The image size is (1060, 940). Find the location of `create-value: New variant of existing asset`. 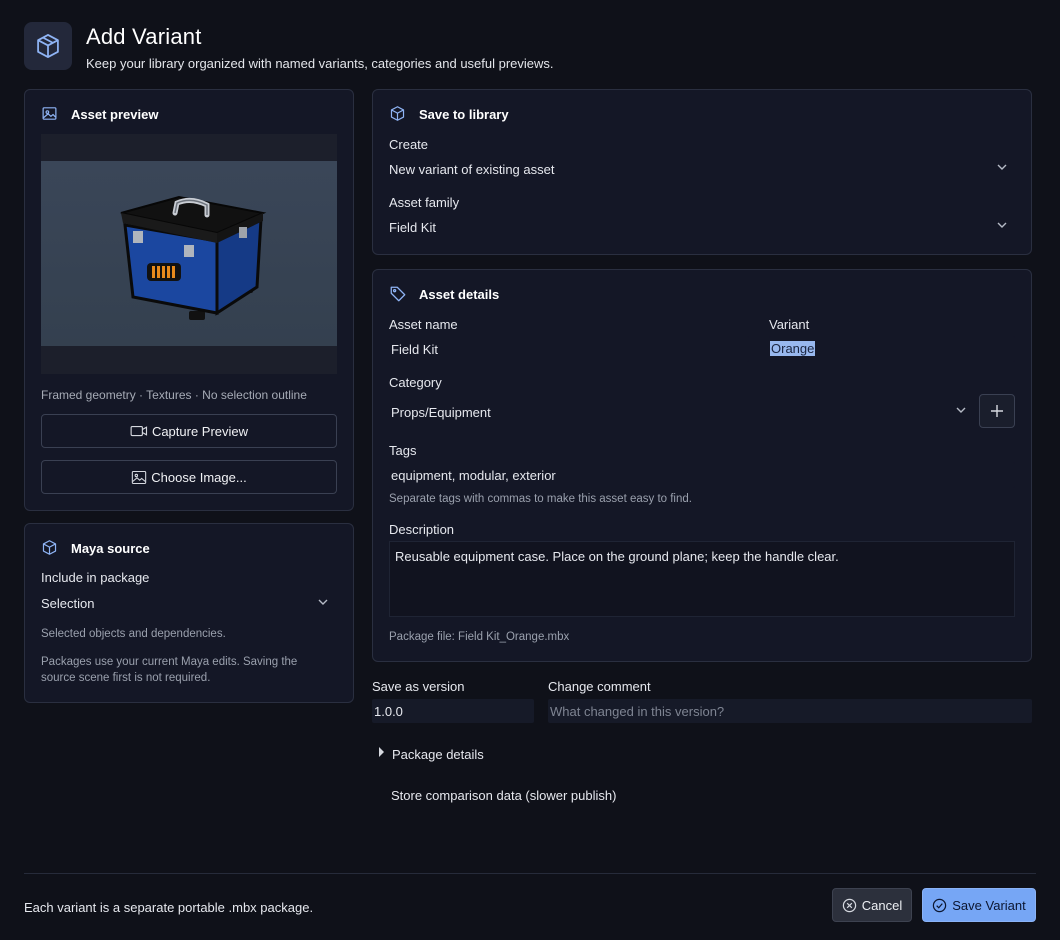

create-value: New variant of existing asset is located at coordinates (472, 169).